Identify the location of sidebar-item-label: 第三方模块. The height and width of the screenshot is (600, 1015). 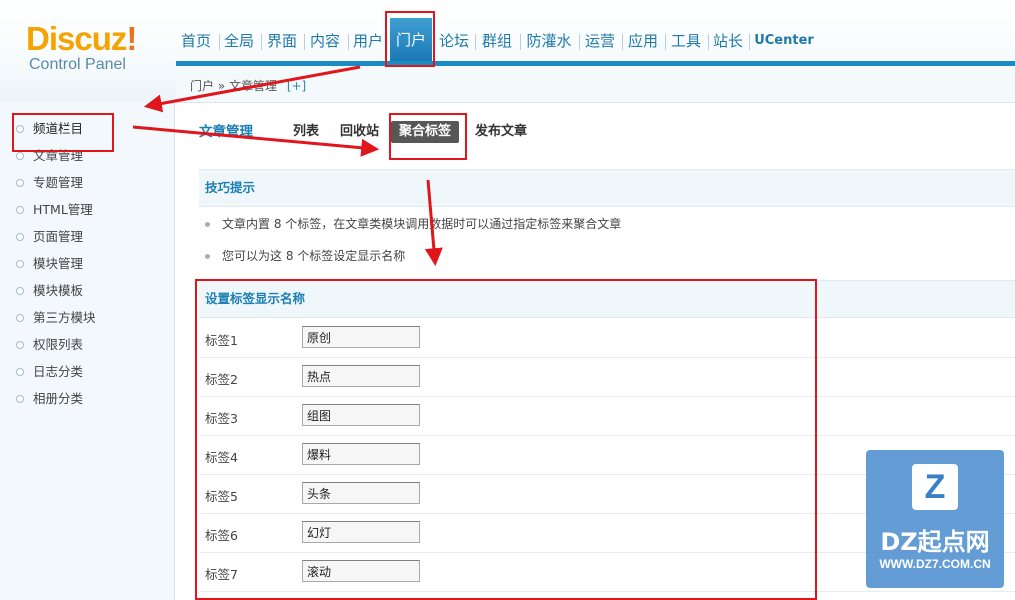
(64, 317).